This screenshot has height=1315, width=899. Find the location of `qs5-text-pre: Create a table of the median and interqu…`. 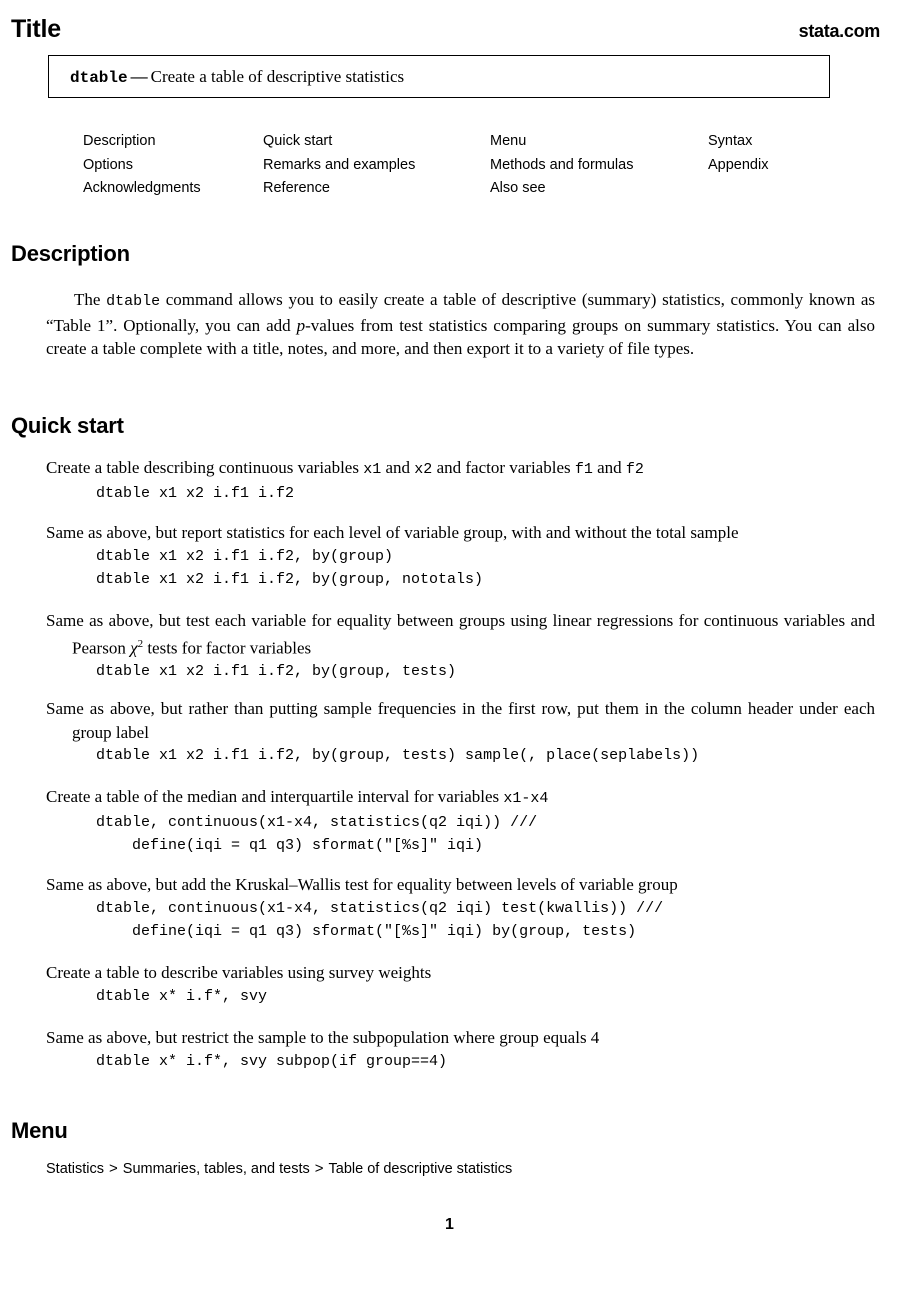

qs5-text-pre: Create a table of the median and interqu… is located at coordinates (275, 796).